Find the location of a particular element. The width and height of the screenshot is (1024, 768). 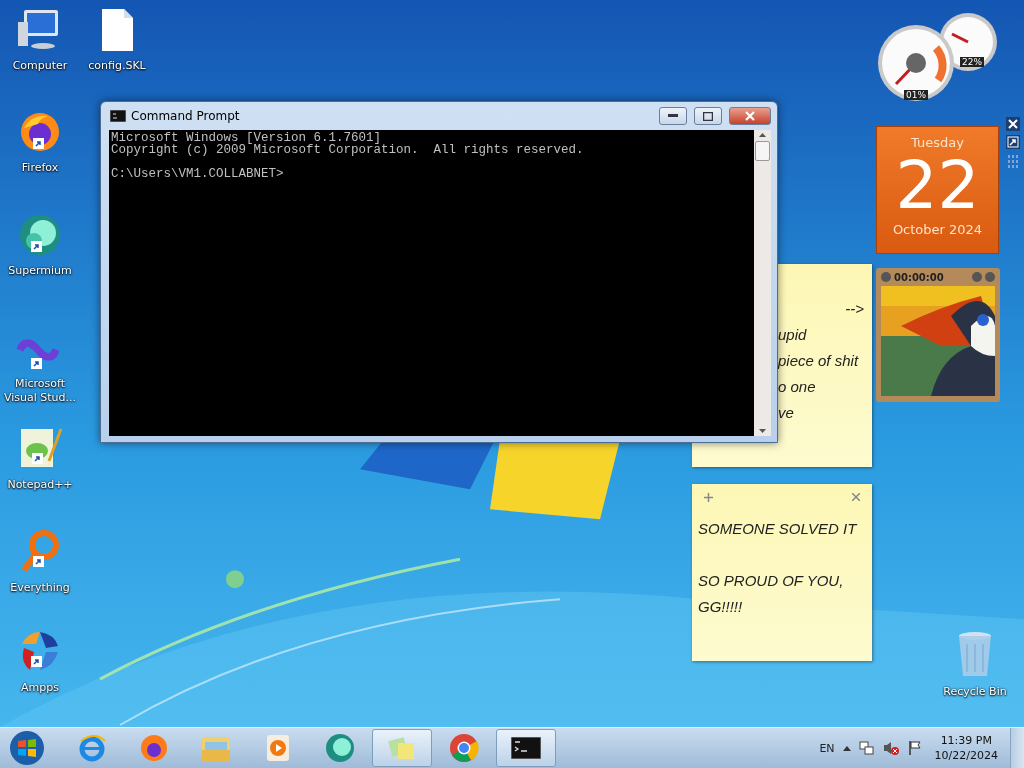

maximize-icon is located at coordinates (708, 116).